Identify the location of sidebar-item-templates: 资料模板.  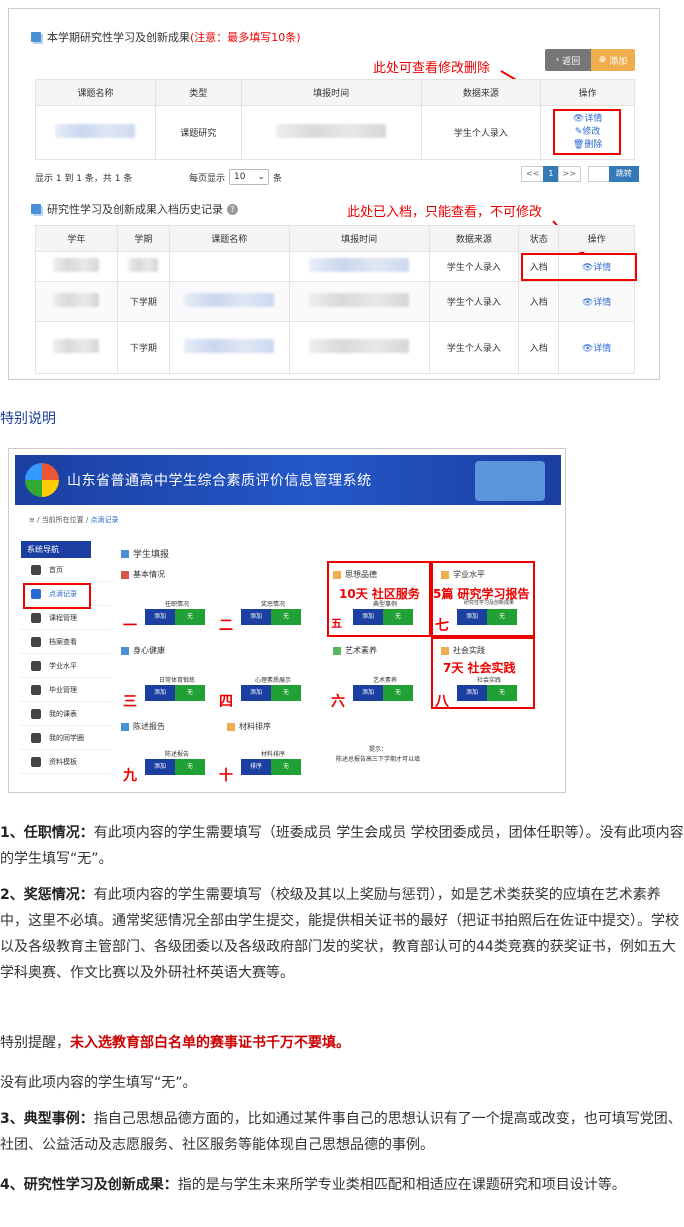
(66, 762).